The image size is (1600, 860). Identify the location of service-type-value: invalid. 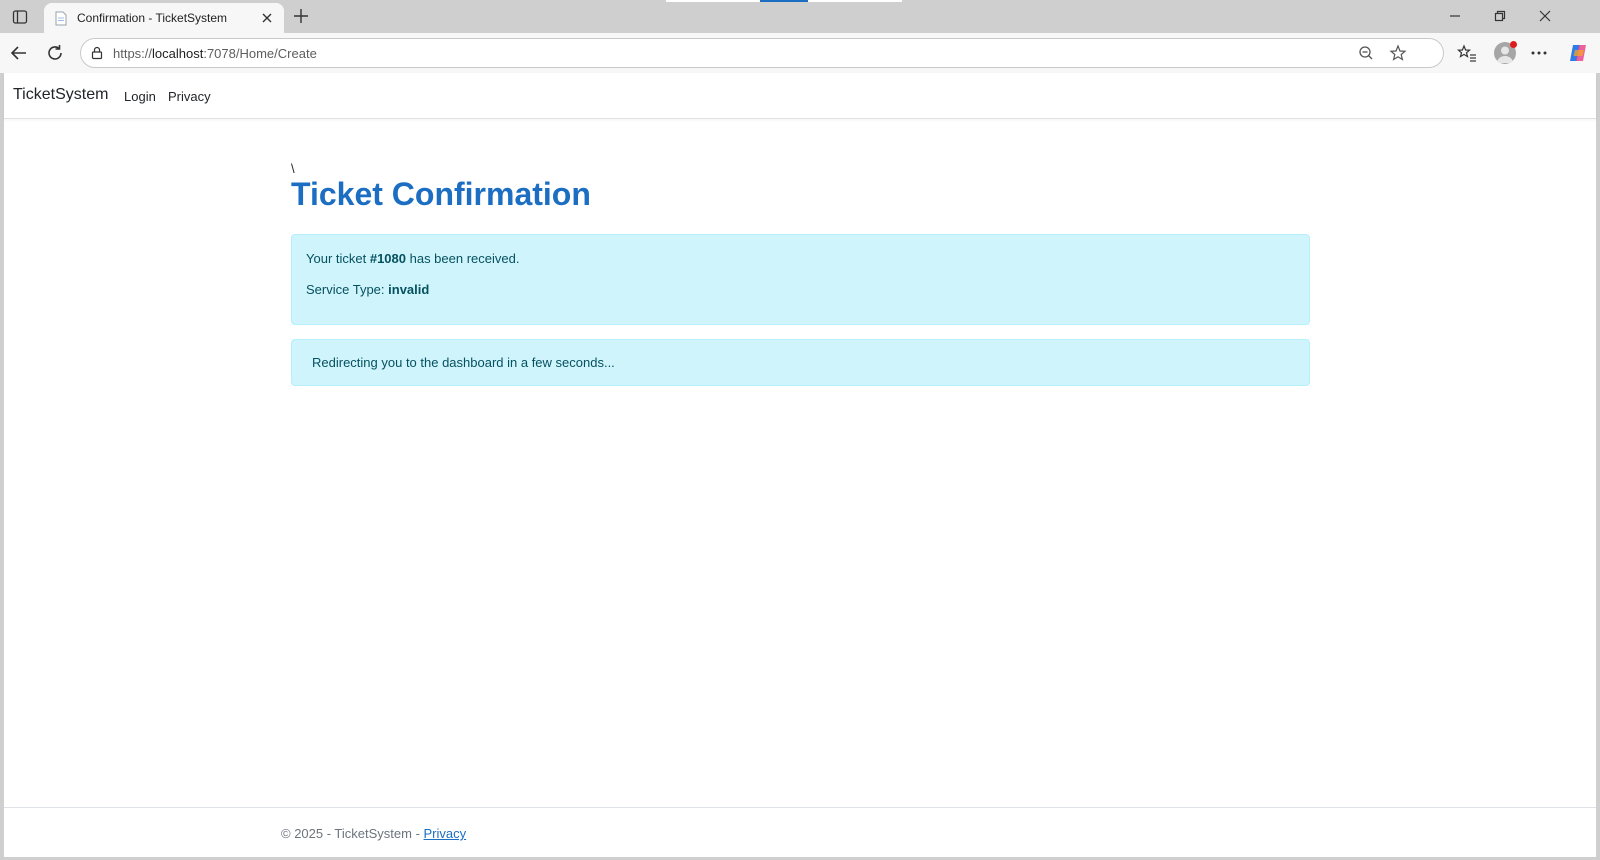
(409, 289).